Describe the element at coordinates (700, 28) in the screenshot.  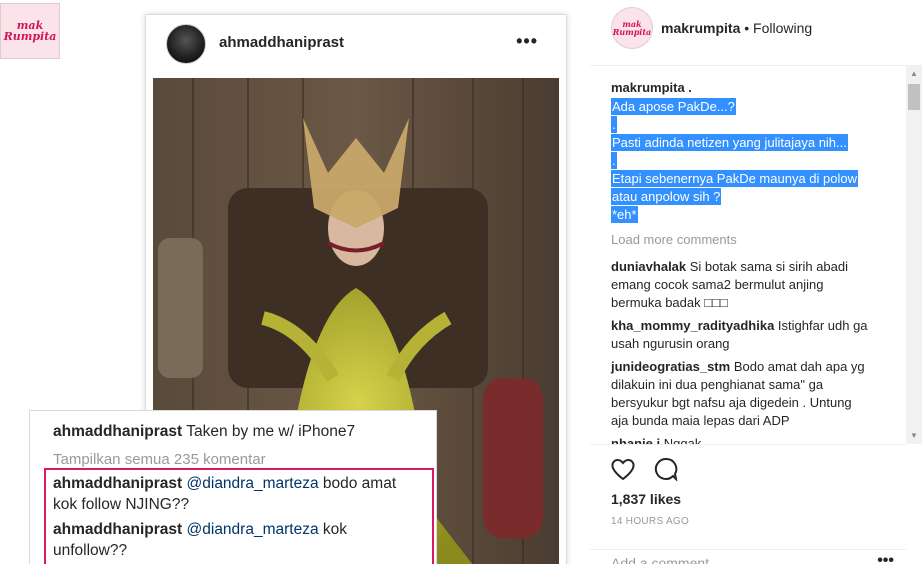
I see `profile-username: makrumpita` at that location.